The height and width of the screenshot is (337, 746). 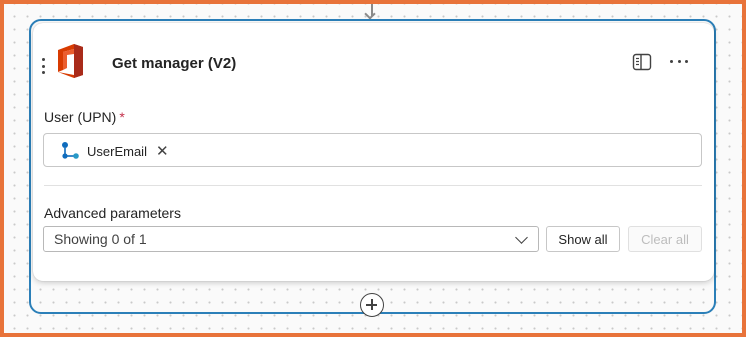 I want to click on user-upn-label: User (UPN) *, so click(x=84, y=117).